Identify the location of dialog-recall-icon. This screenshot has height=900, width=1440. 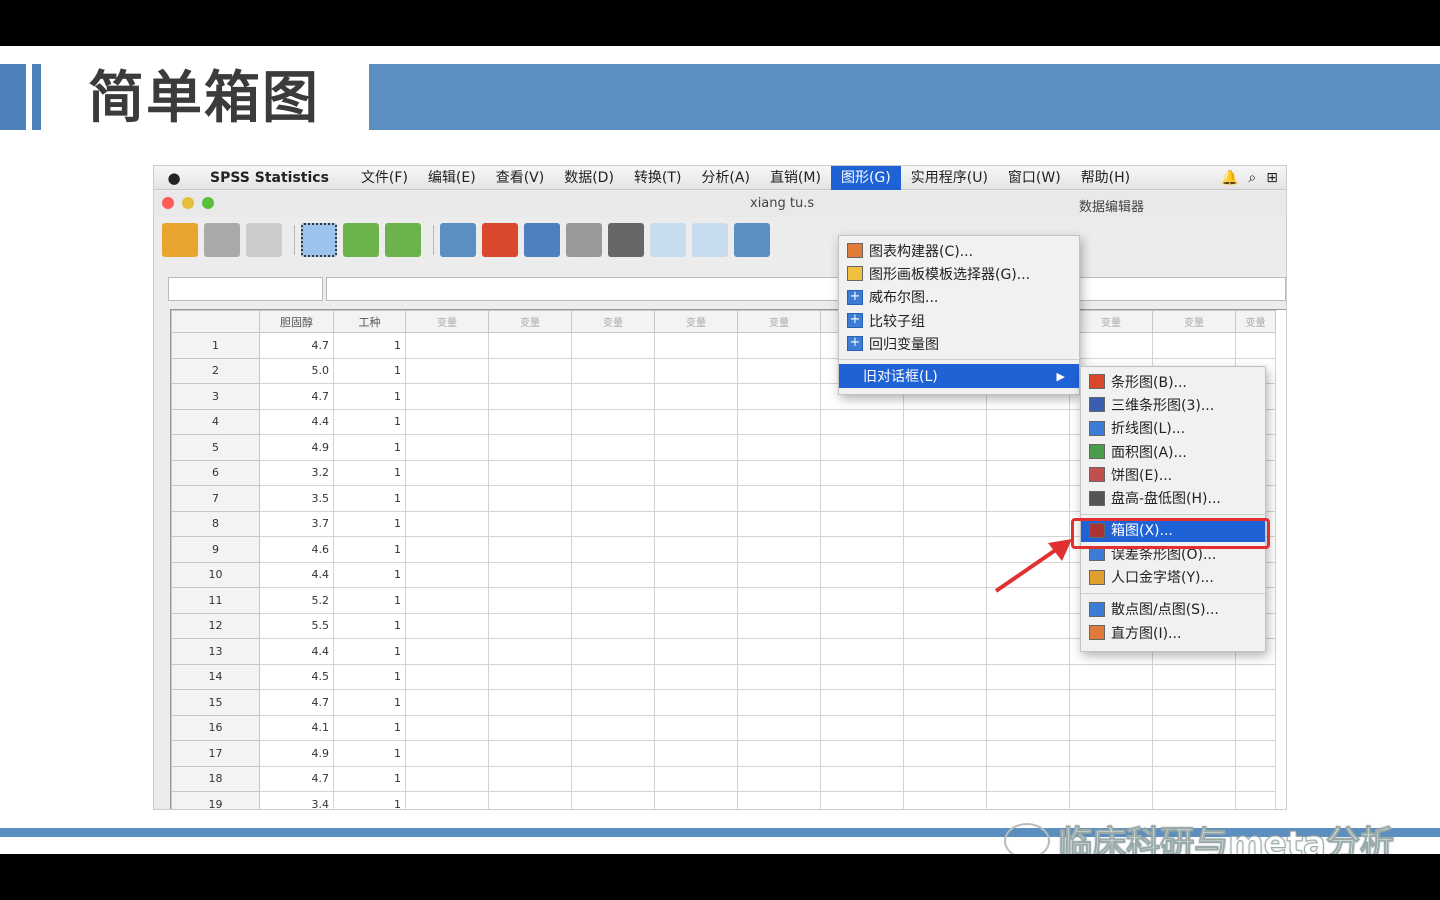
(319, 240).